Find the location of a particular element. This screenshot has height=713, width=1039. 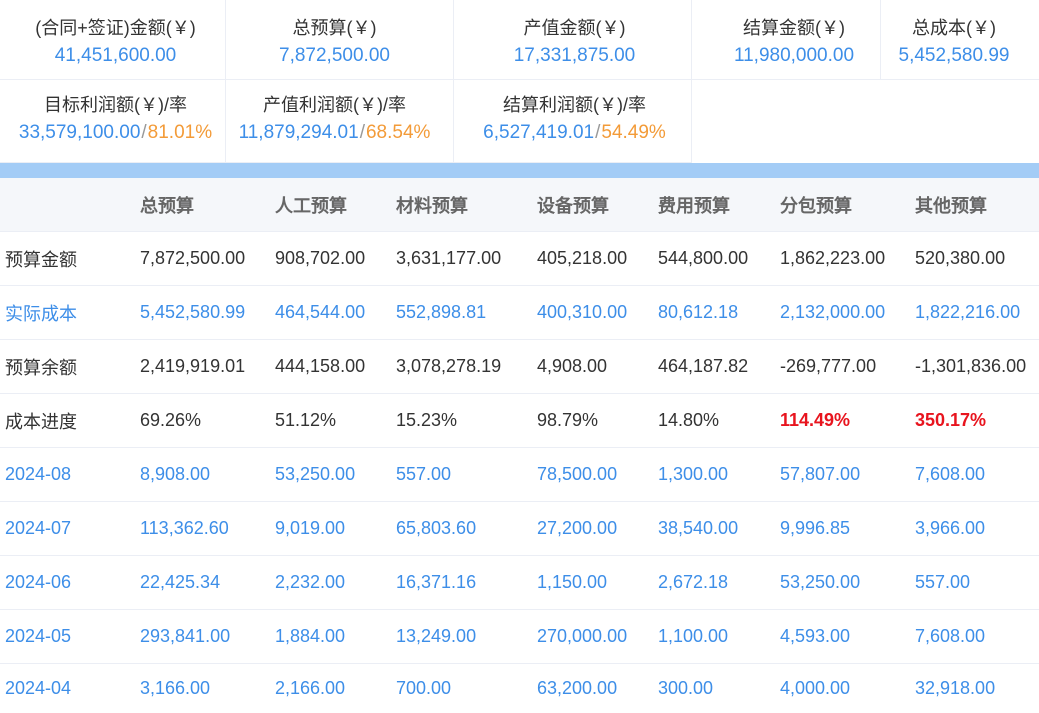

table-cell-link: 9,019.00 is located at coordinates (330, 528).